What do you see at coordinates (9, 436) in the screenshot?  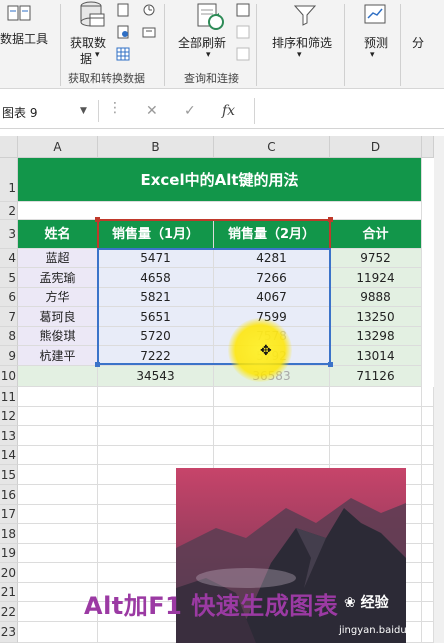 I see `row-header-13: 13` at bounding box center [9, 436].